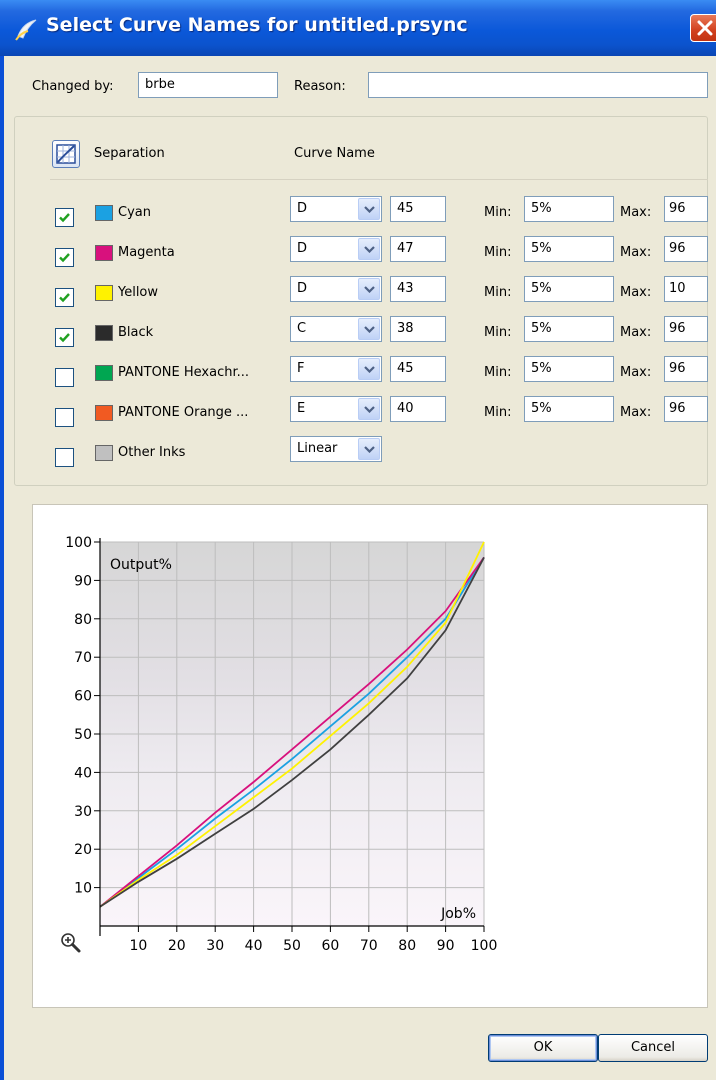  What do you see at coordinates (379, 179) in the screenshot?
I see `header-divider` at bounding box center [379, 179].